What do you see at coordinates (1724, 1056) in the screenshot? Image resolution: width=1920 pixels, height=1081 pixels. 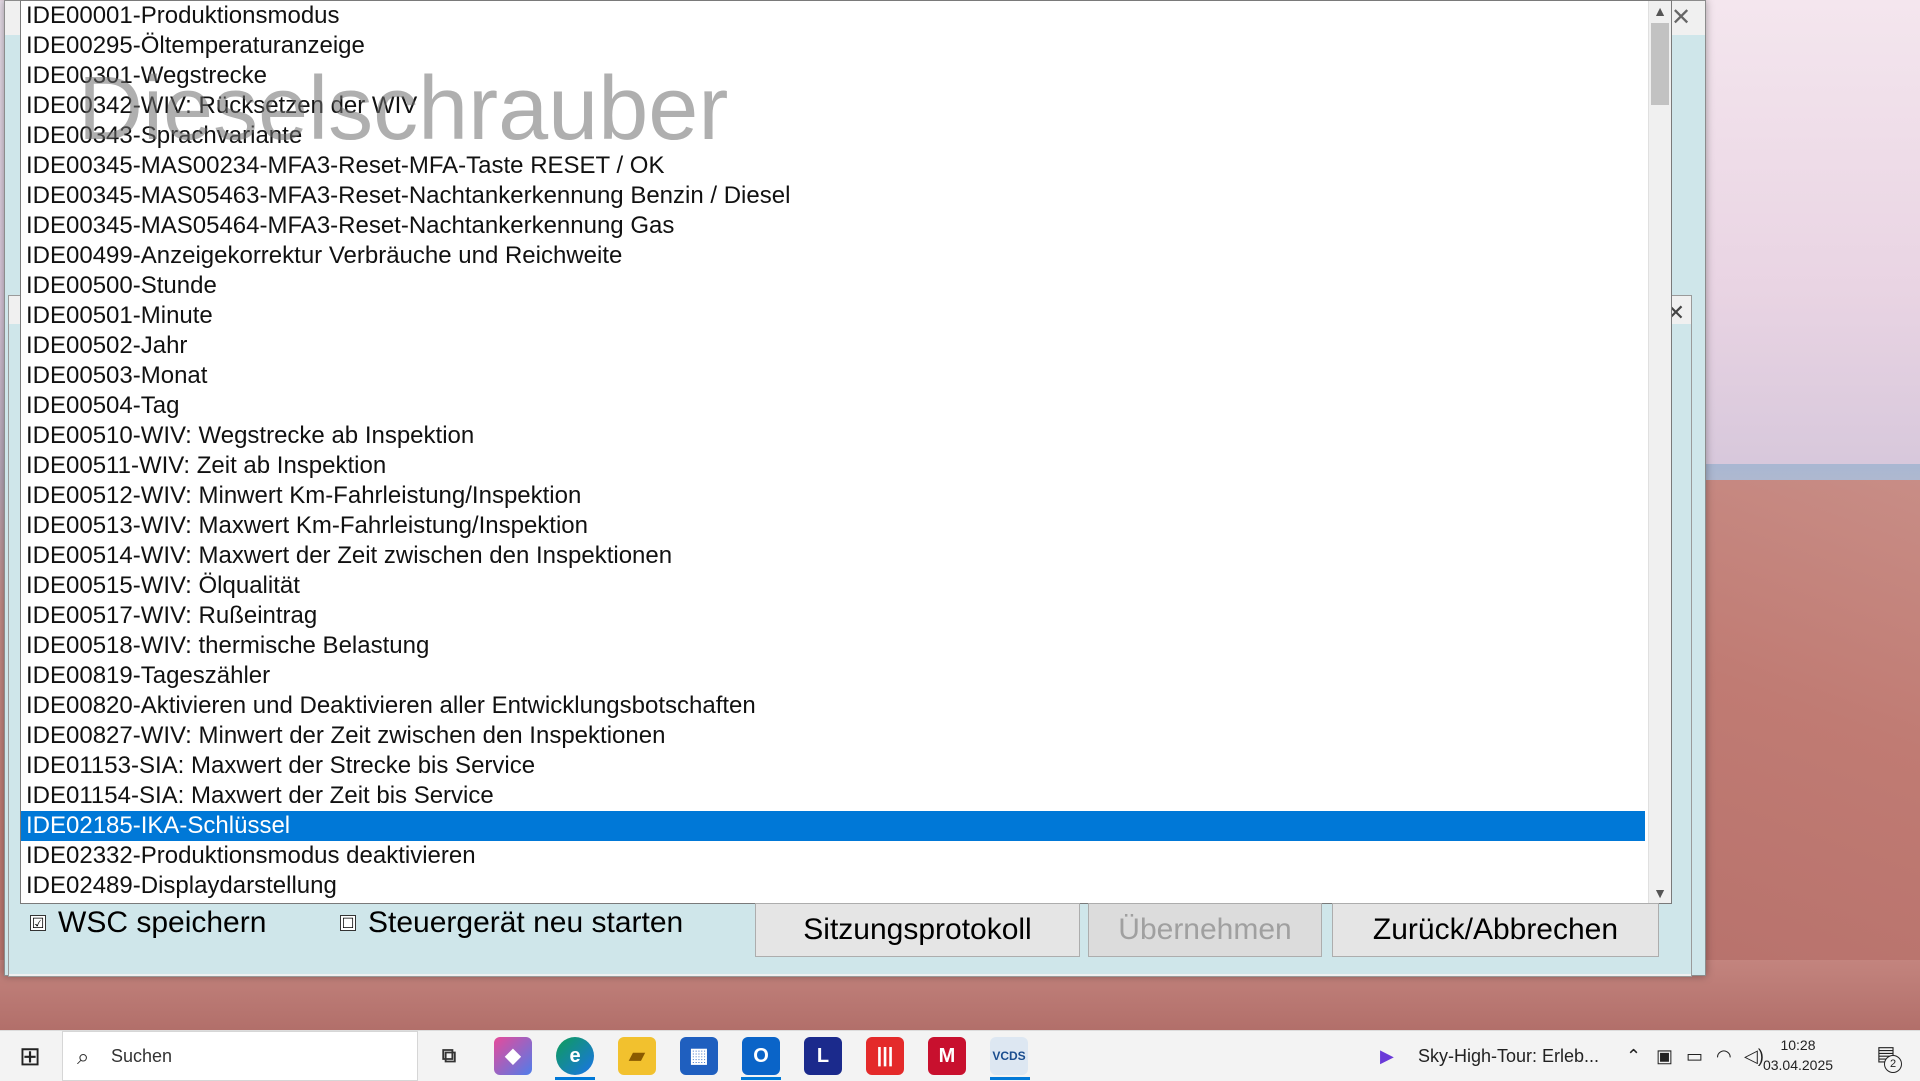 I see `wifi-icon: ◠` at bounding box center [1724, 1056].